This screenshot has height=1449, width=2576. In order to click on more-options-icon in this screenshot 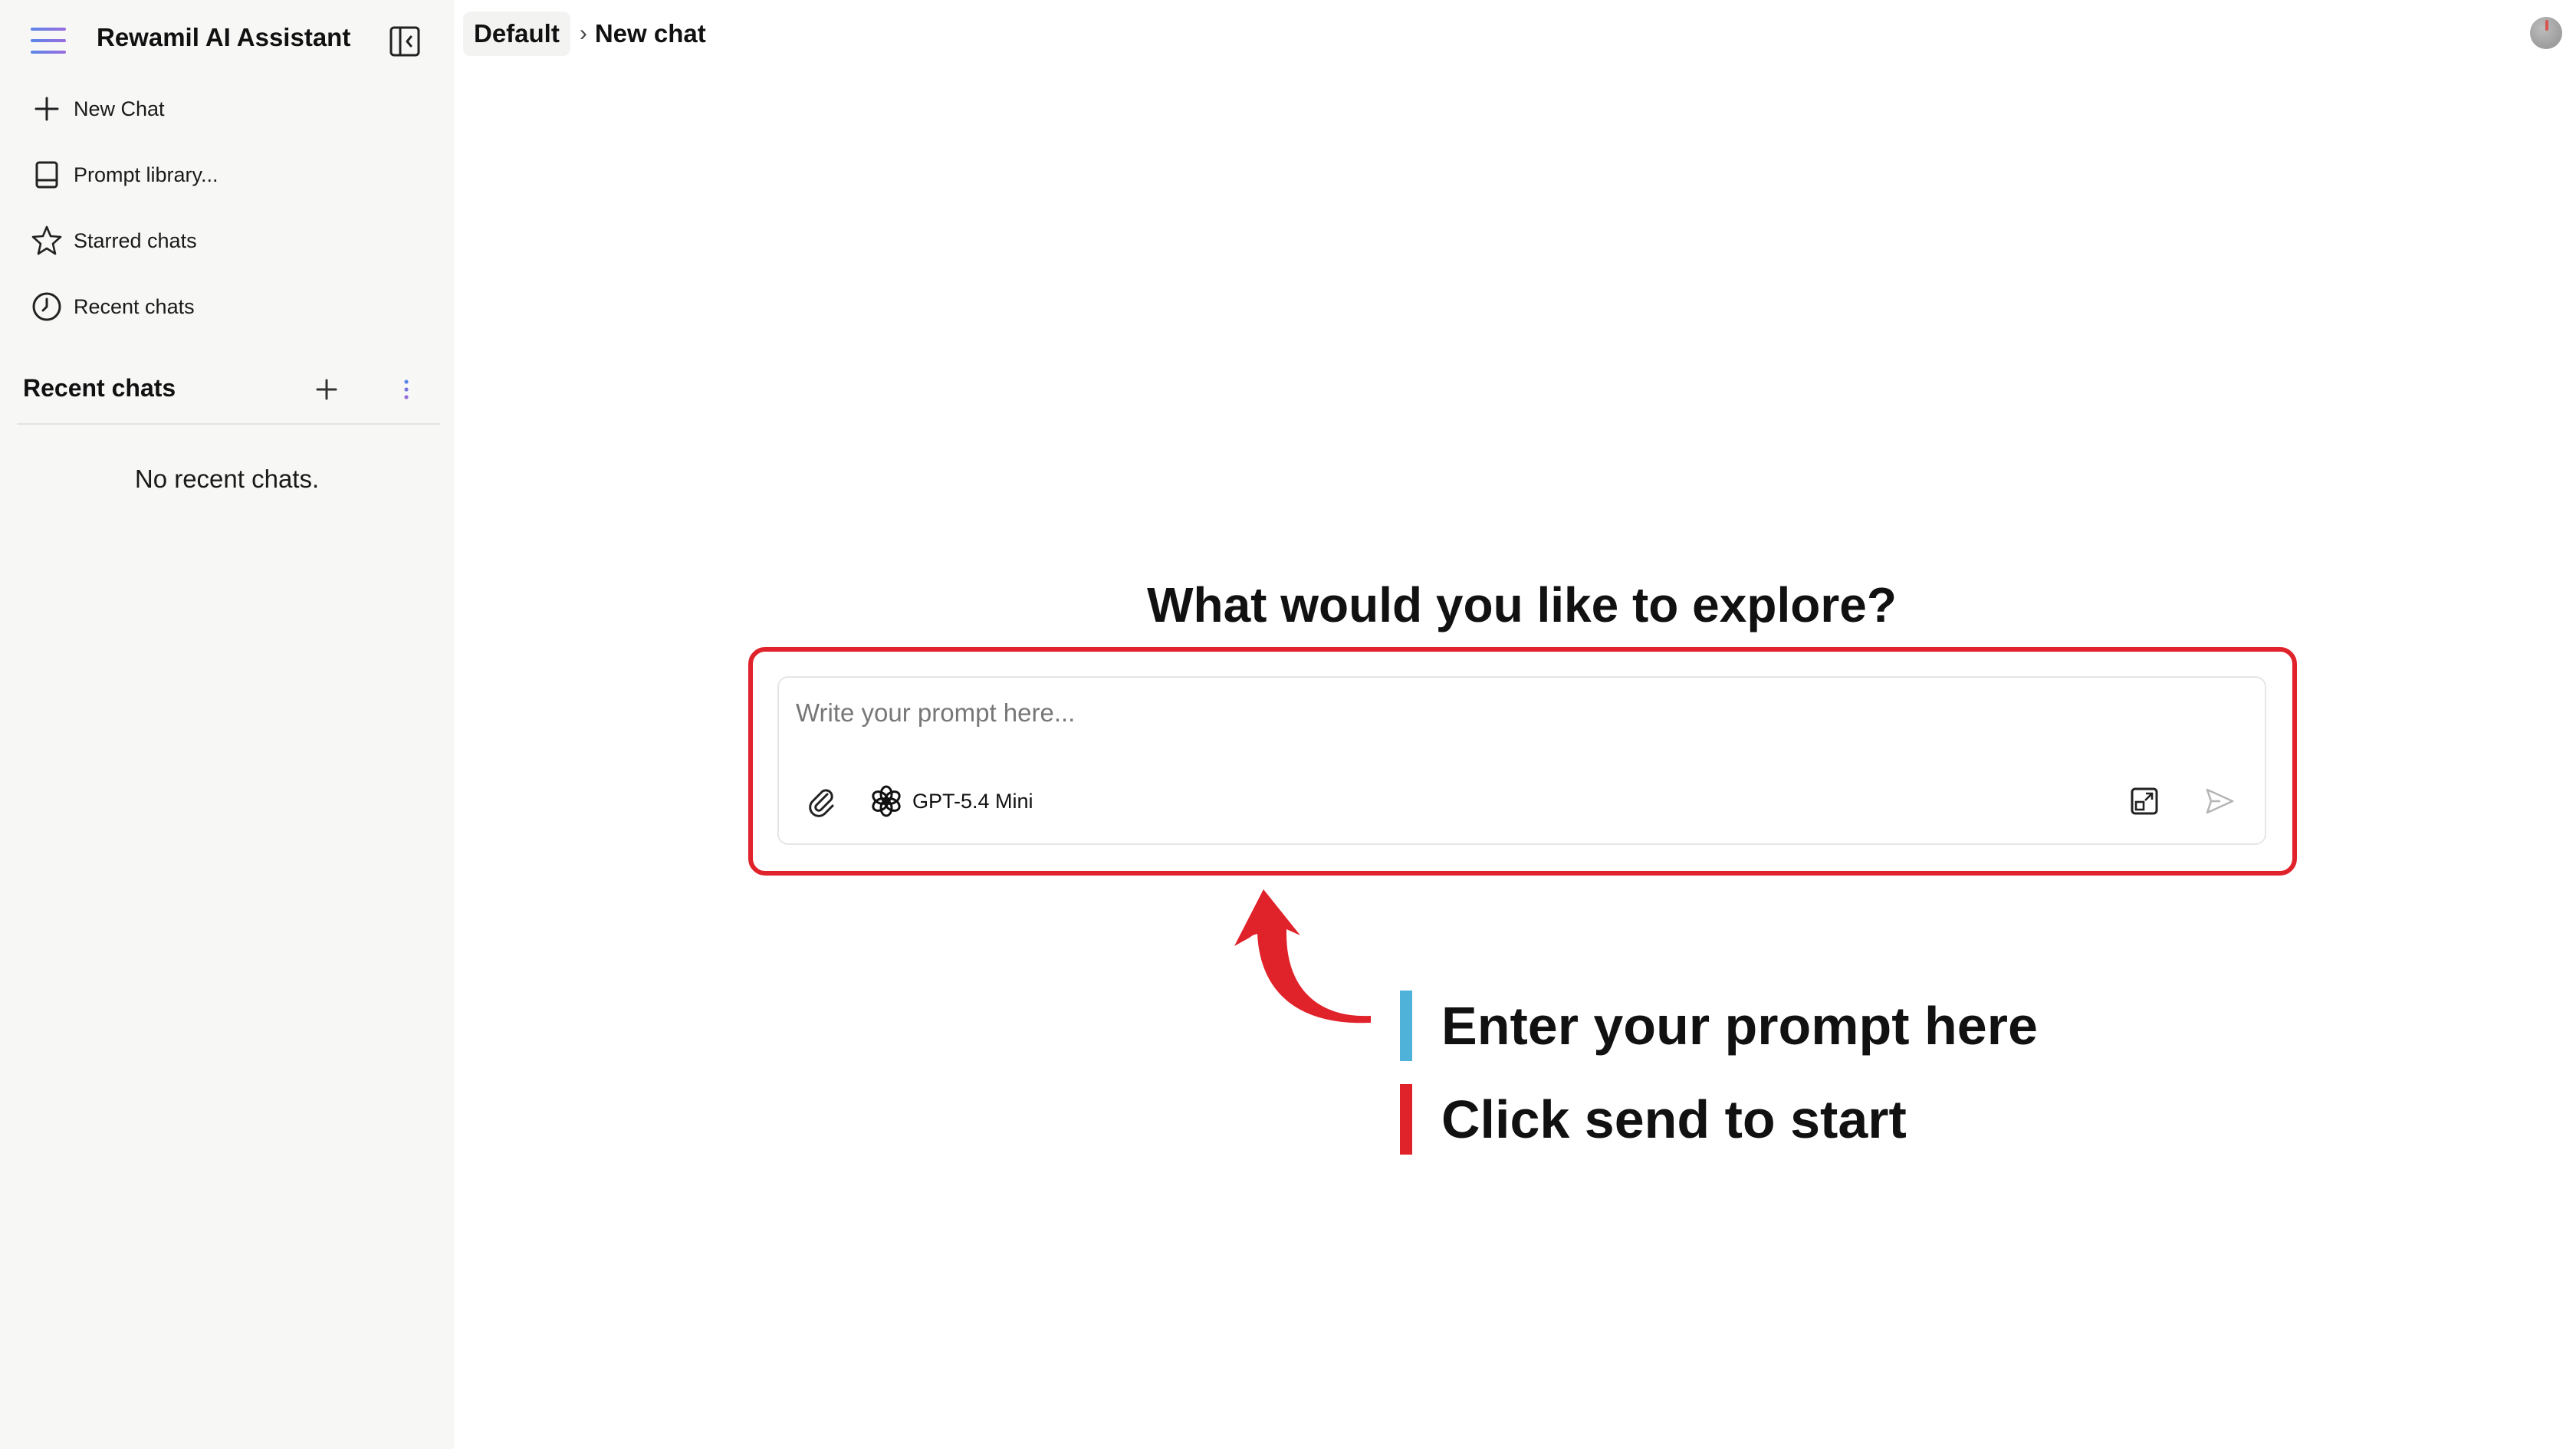, I will do `click(407, 389)`.